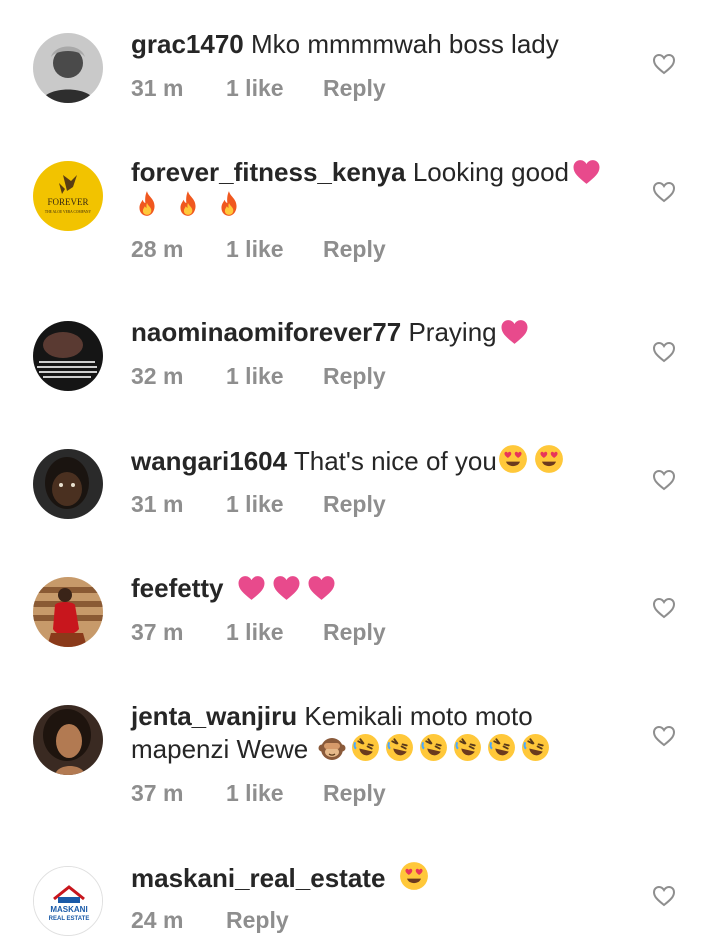  Describe the element at coordinates (157, 920) in the screenshot. I see `timestamp: 24 m` at that location.